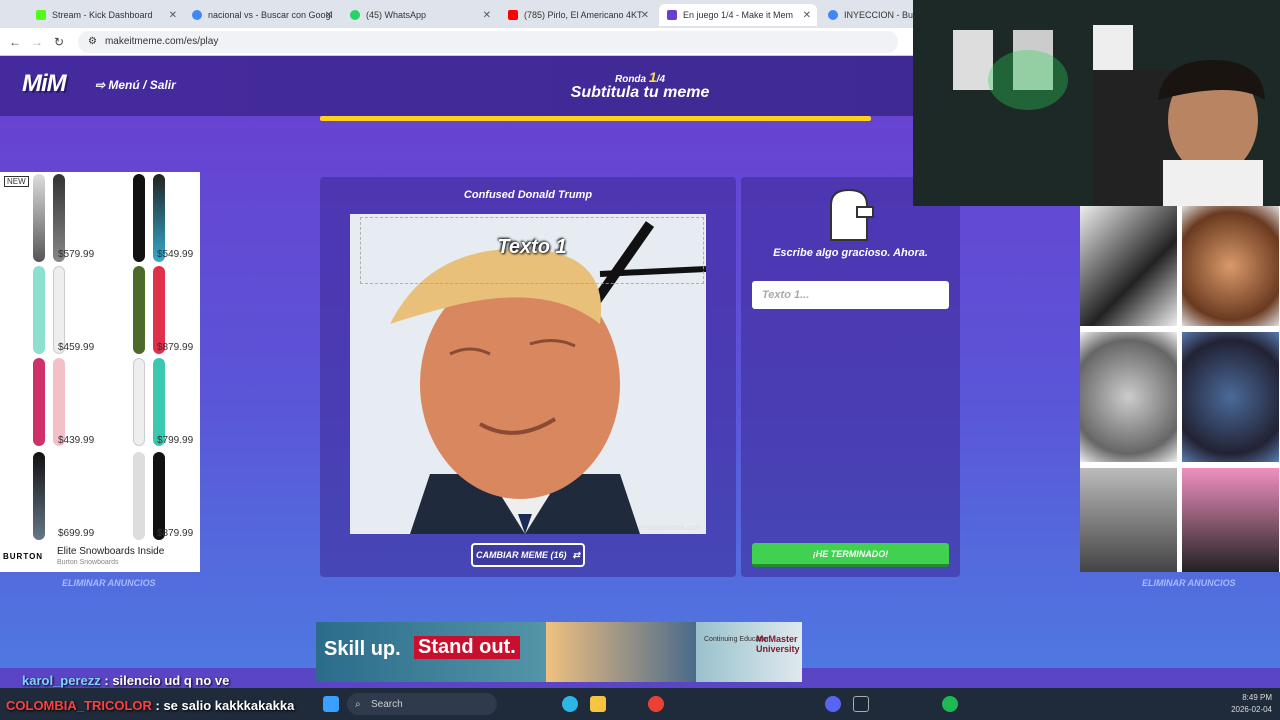 The image size is (1280, 720). I want to click on menu-exit-button: ⇨ Menú / Salir, so click(135, 85).